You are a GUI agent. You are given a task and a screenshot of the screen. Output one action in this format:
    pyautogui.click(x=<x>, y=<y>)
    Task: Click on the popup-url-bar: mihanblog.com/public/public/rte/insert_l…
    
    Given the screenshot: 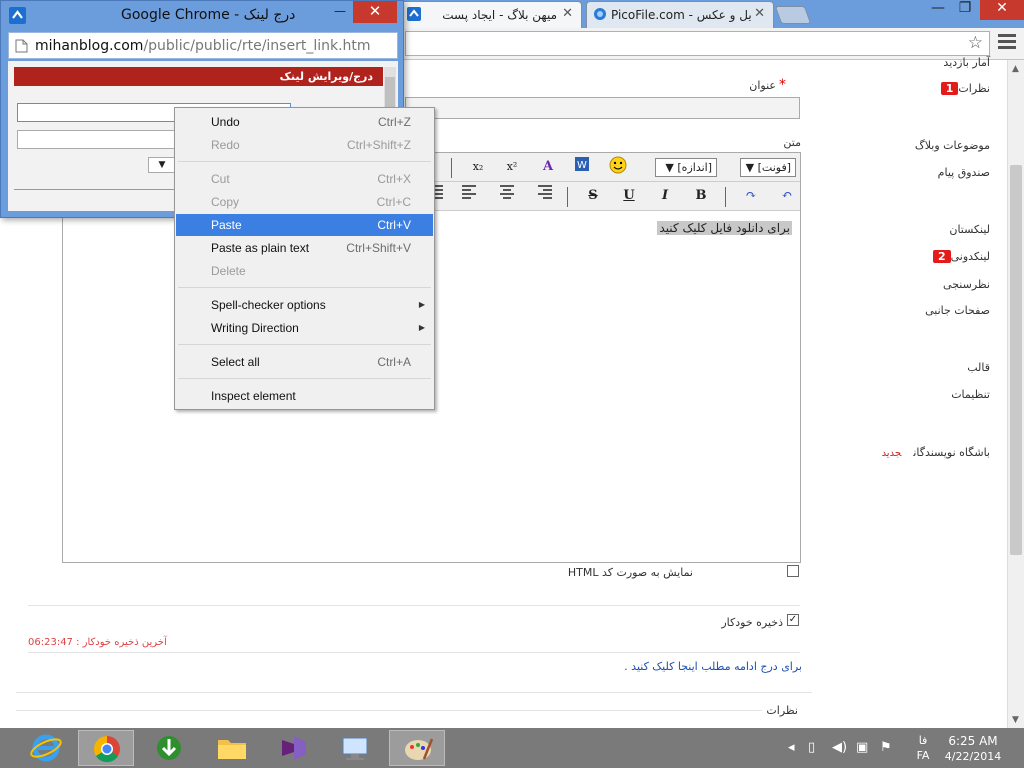 What is the action you would take?
    pyautogui.click(x=203, y=45)
    